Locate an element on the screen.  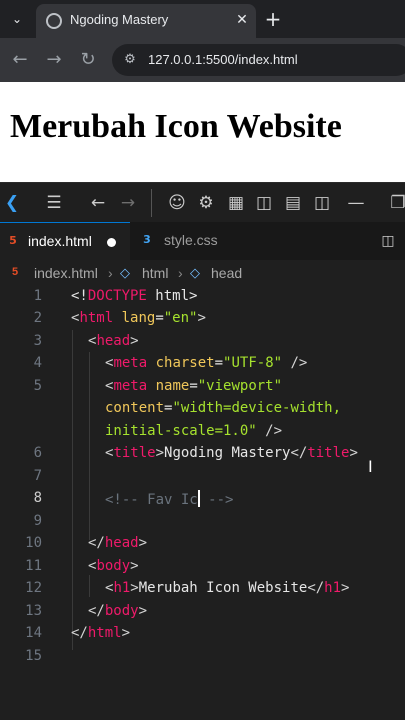
toggle-secondary-sidebar-icon: ◫ is located at coordinates (322, 203).